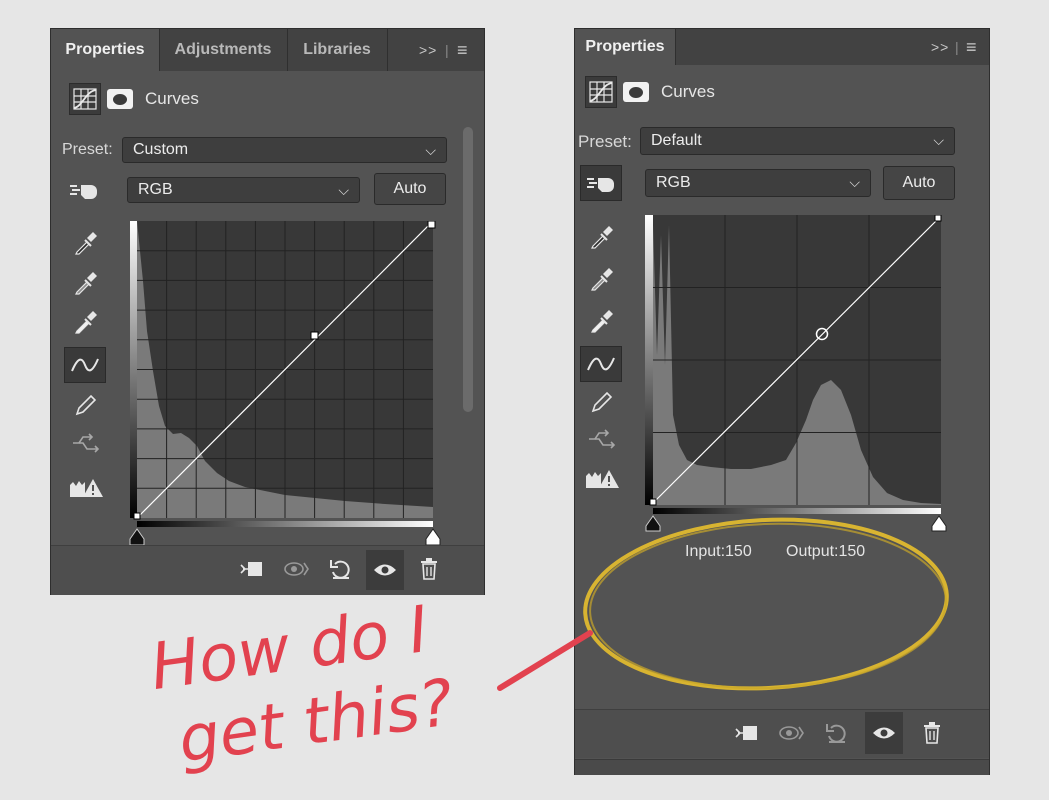  What do you see at coordinates (545, 660) in the screenshot?
I see `annotation-arrow-line` at bounding box center [545, 660].